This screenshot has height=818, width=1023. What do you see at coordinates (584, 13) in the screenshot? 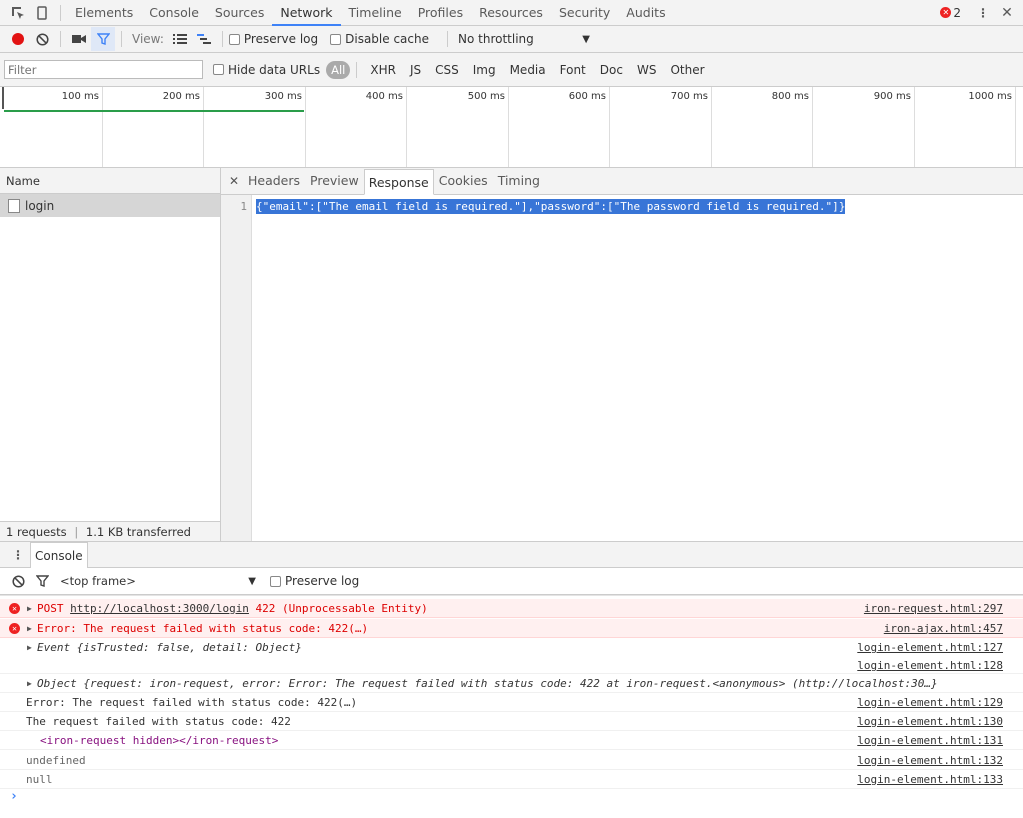
I see `tab-security: Security` at bounding box center [584, 13].